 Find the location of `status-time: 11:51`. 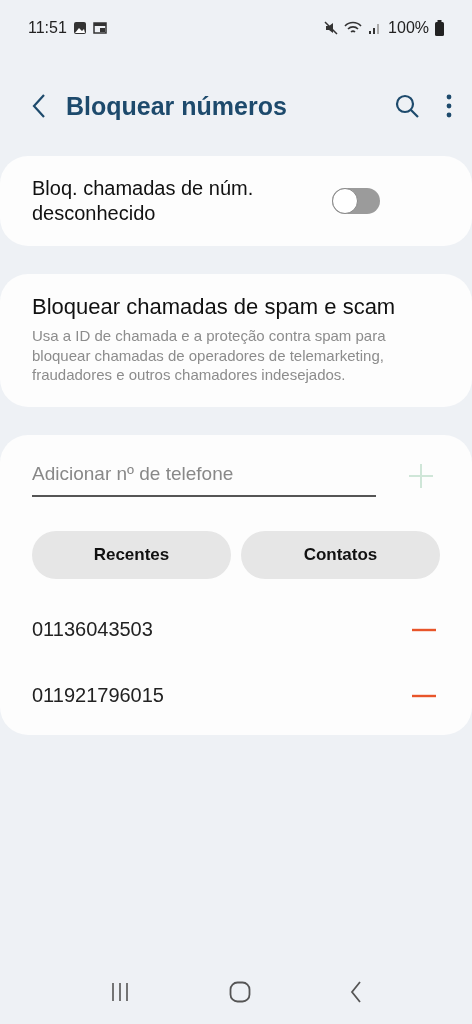

status-time: 11:51 is located at coordinates (47, 28).